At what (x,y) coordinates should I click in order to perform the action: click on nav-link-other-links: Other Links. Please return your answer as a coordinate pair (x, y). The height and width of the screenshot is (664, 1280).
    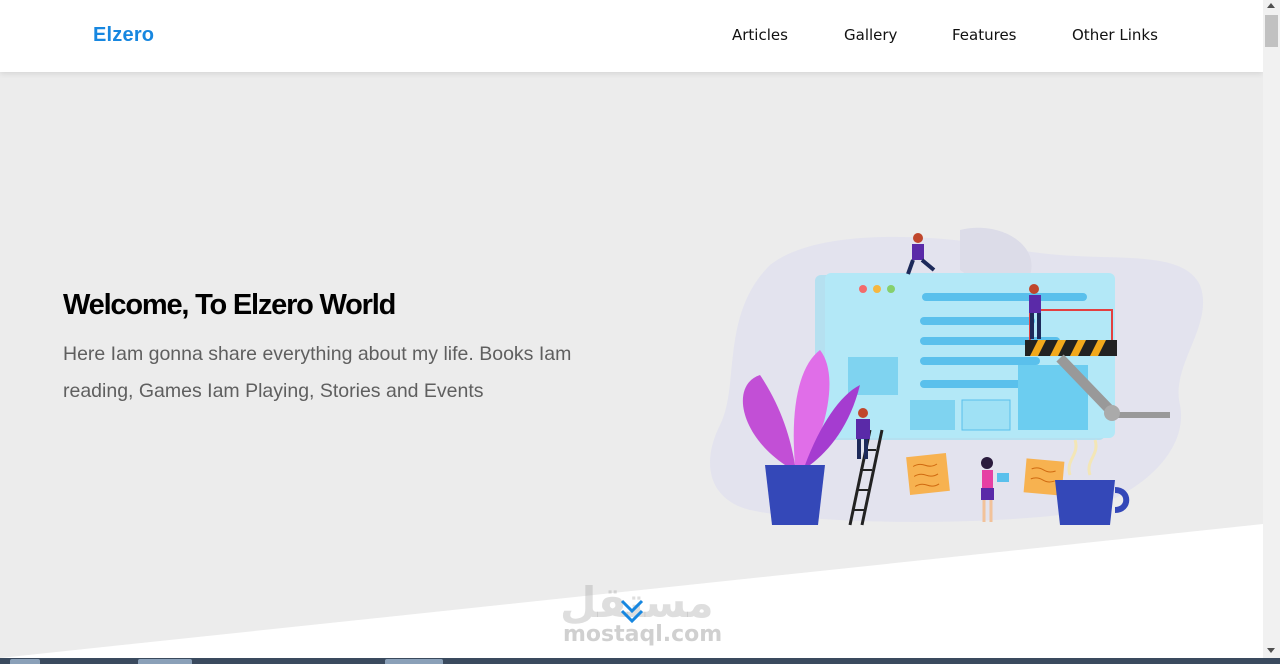
    Looking at the image, I should click on (1115, 35).